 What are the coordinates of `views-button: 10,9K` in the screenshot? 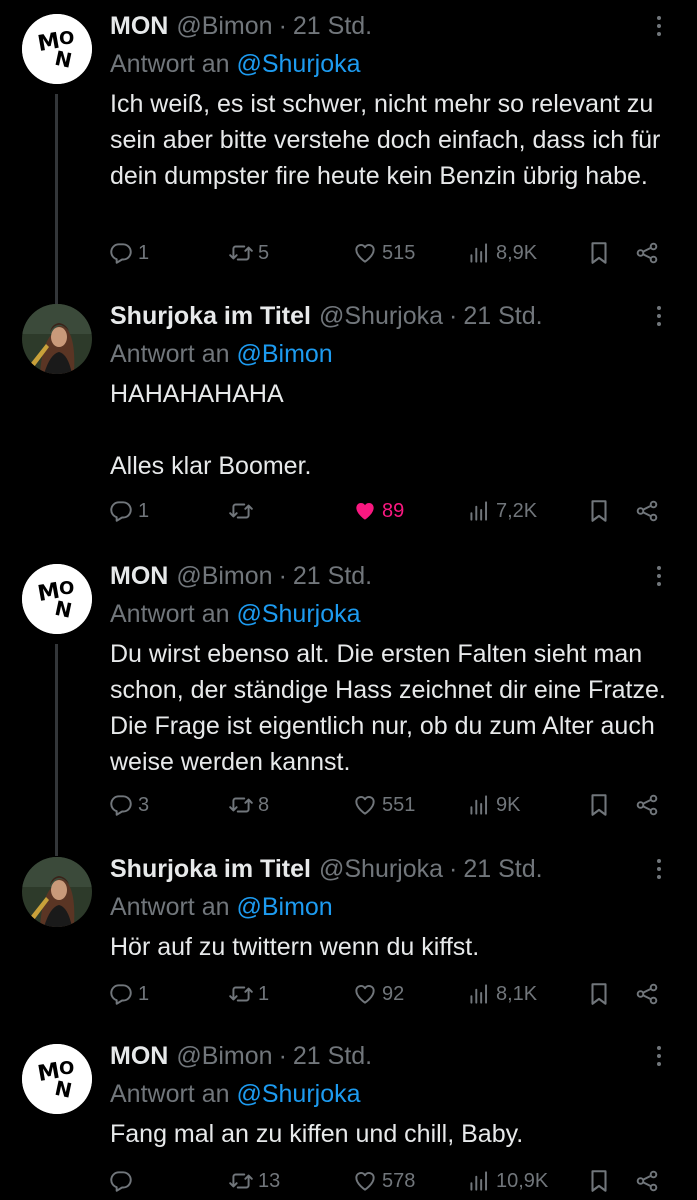 It's located at (507, 1181).